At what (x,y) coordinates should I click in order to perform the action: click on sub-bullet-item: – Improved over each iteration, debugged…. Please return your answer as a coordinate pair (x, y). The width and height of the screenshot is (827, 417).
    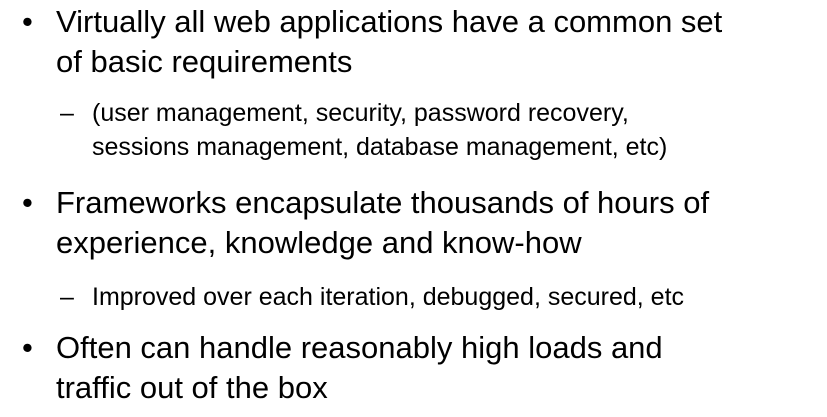
    Looking at the image, I should click on (440, 297).